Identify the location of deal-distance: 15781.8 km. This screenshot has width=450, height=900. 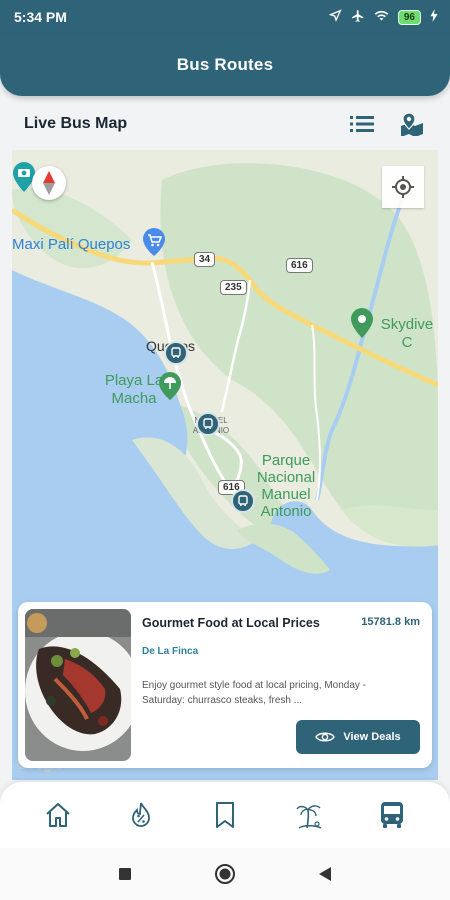
(390, 622).